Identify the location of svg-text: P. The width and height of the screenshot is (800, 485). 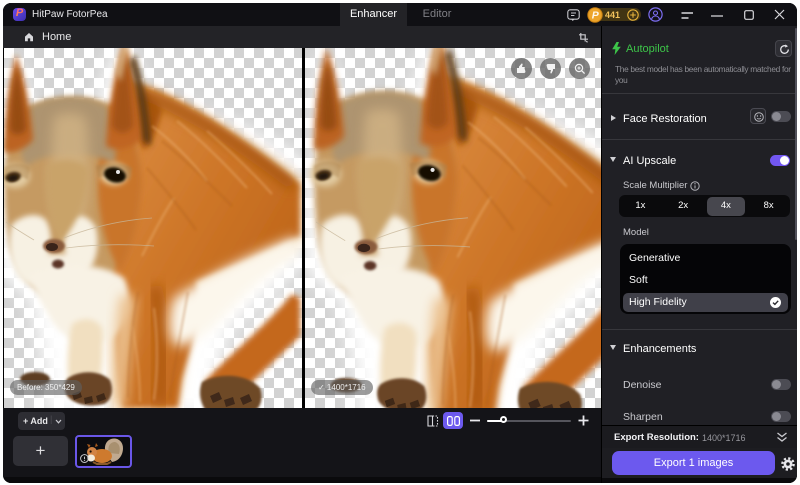
(596, 16).